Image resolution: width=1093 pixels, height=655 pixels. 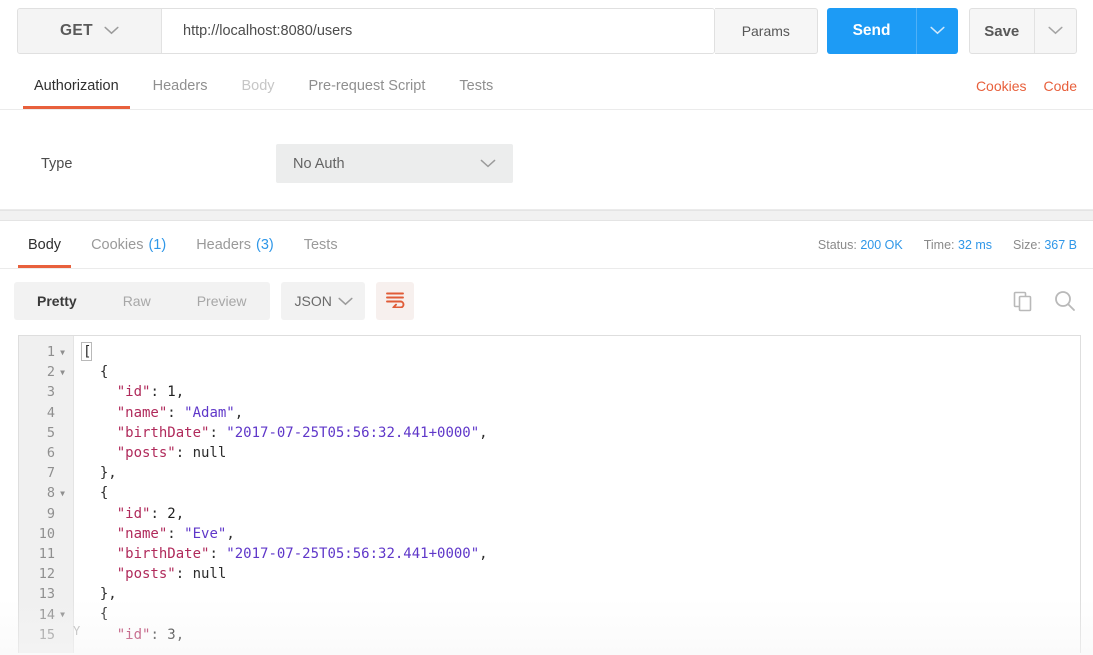 What do you see at coordinates (57, 301) in the screenshot?
I see `view-pretty: Pretty` at bounding box center [57, 301].